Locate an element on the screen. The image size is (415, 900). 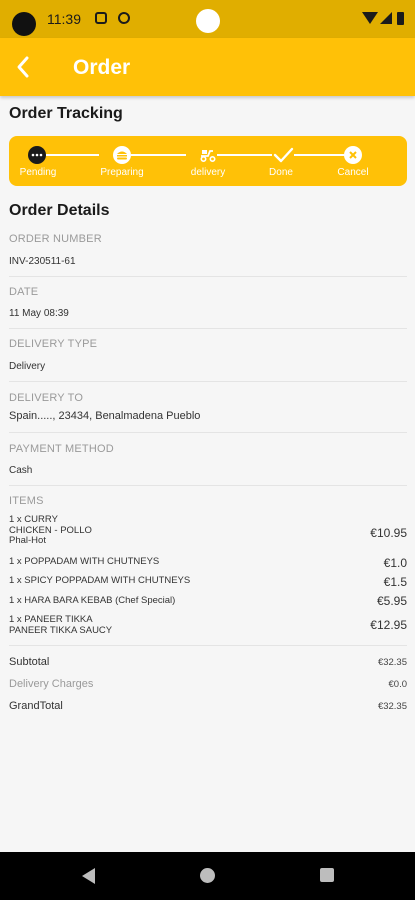
delivery-to-label: DELIVERY TO is located at coordinates (46, 398).